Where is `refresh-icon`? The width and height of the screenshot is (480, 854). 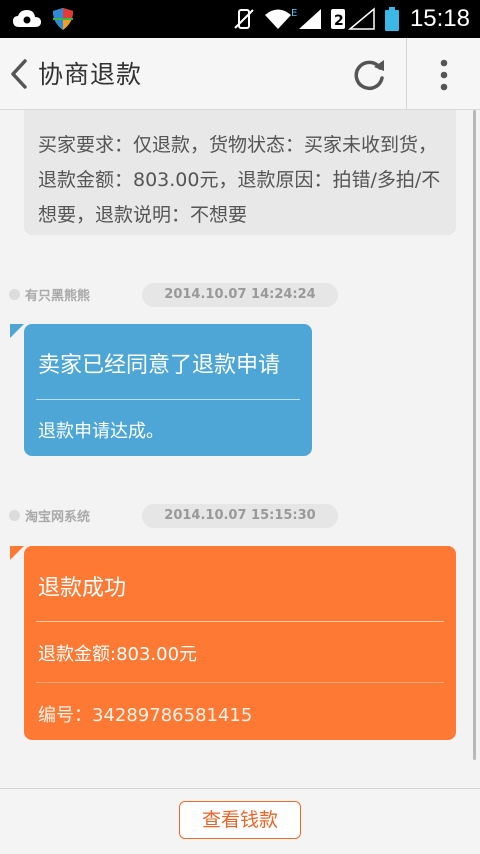
refresh-icon is located at coordinates (369, 75).